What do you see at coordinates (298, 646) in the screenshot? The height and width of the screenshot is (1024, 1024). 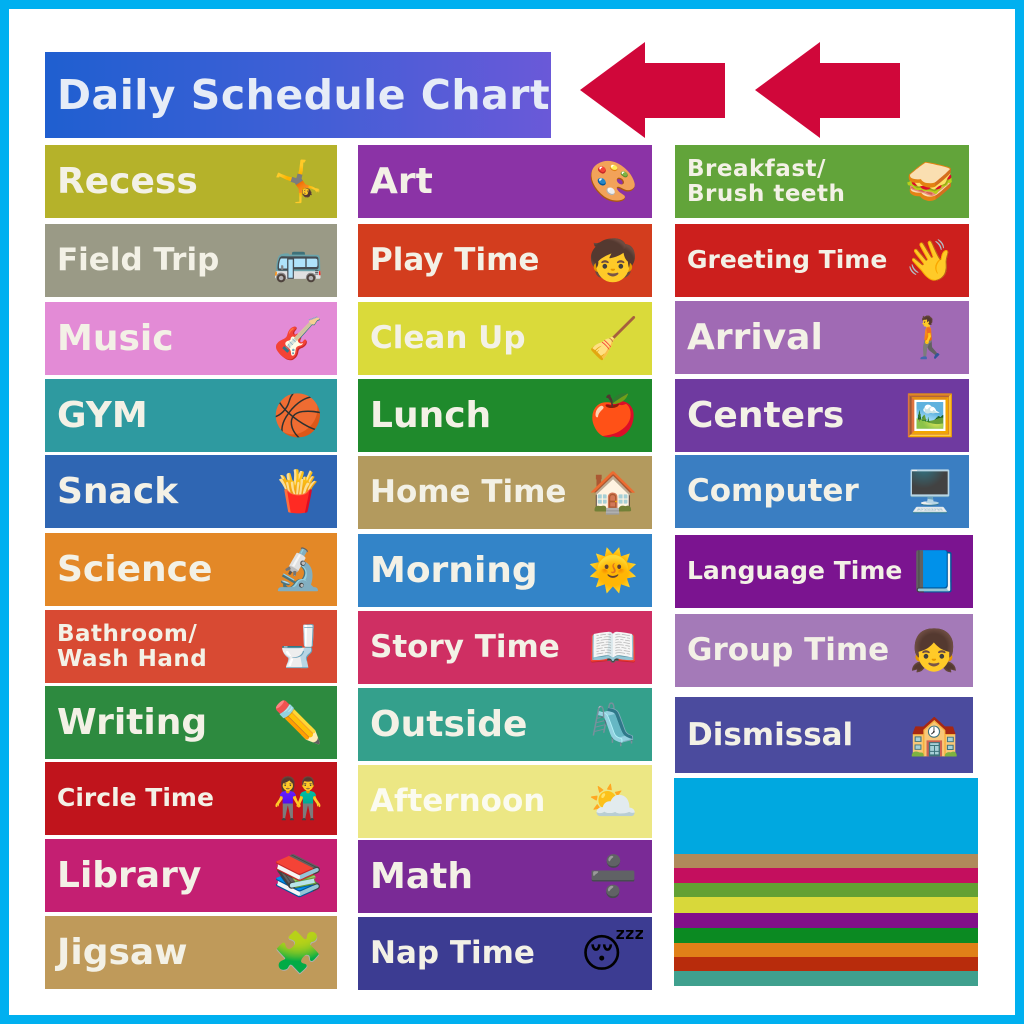 I see `toilet-faucet-icon: 🚽` at bounding box center [298, 646].